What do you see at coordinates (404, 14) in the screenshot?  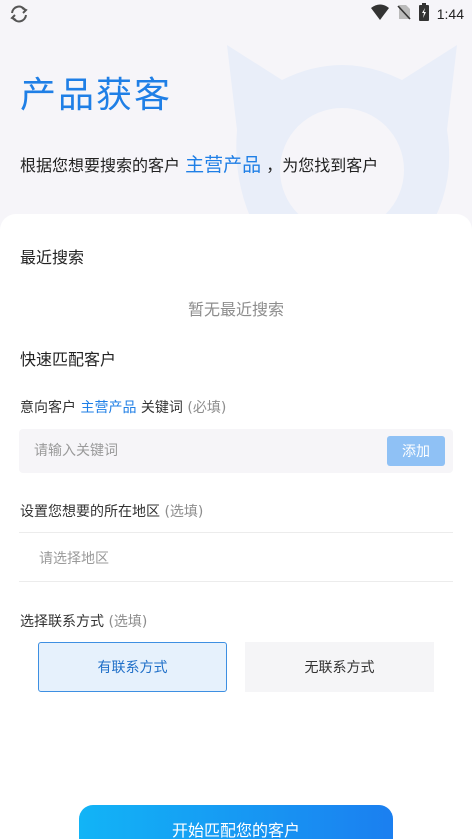 I see `no-sim-icon` at bounding box center [404, 14].